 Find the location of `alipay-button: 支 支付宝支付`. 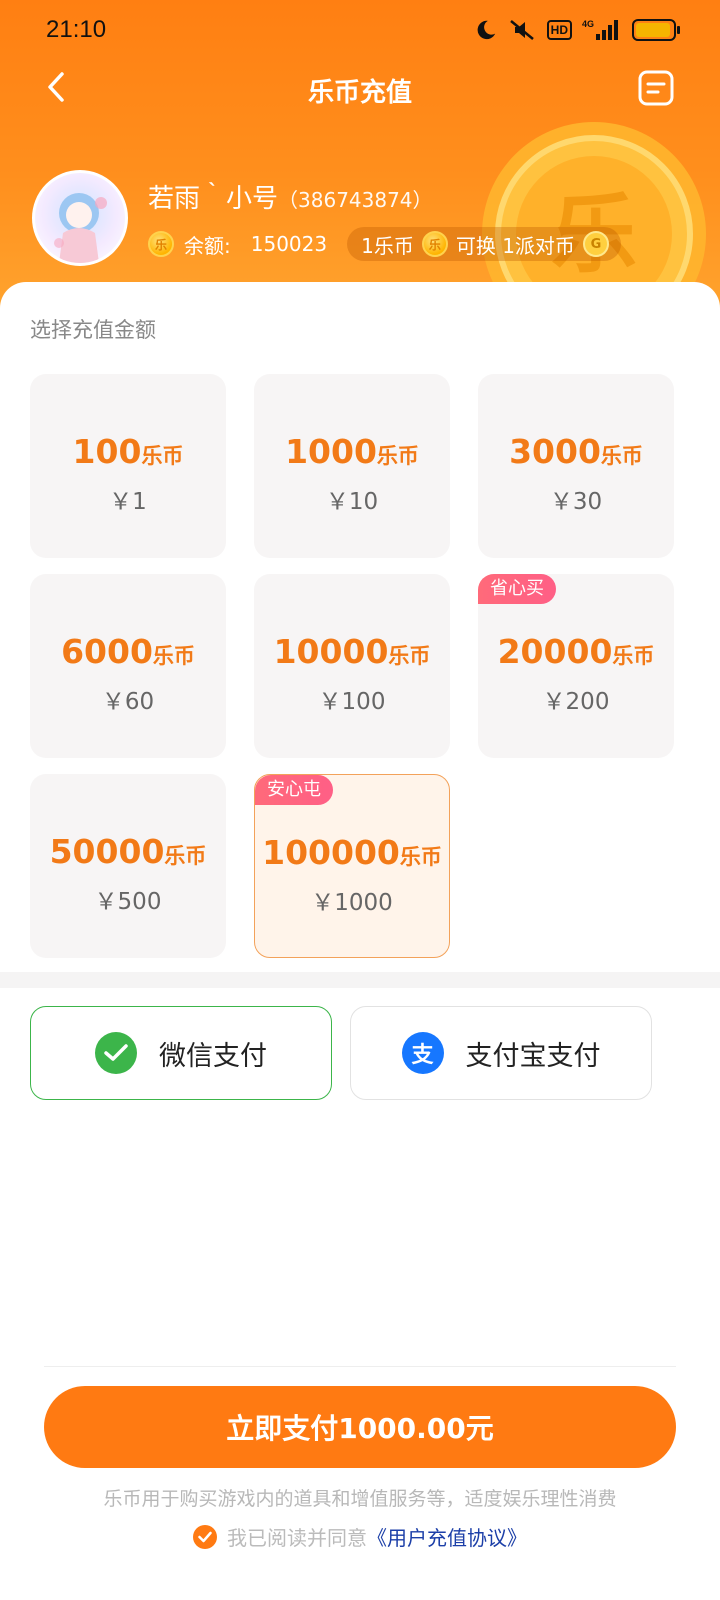

alipay-button: 支 支付宝支付 is located at coordinates (501, 1053).